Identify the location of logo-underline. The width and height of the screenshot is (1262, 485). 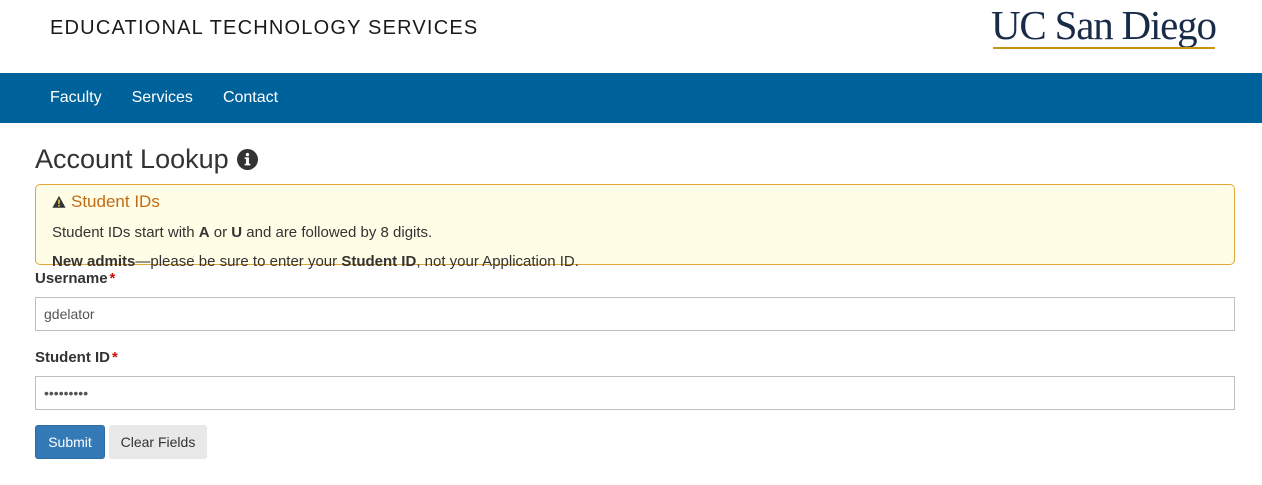
(1104, 48).